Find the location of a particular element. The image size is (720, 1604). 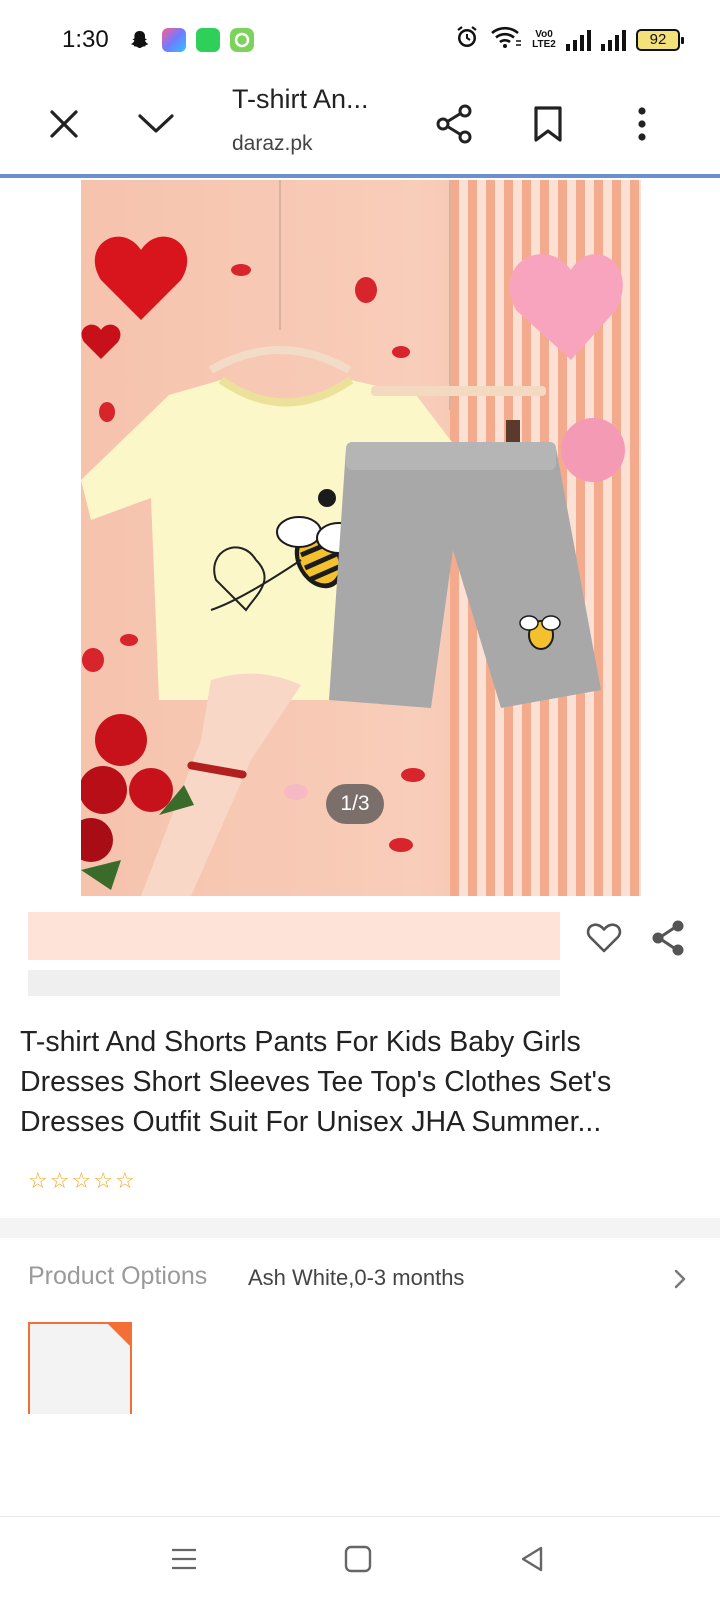

status-system-icons: Vo0 LTE2 92 is located at coordinates (569, 39).